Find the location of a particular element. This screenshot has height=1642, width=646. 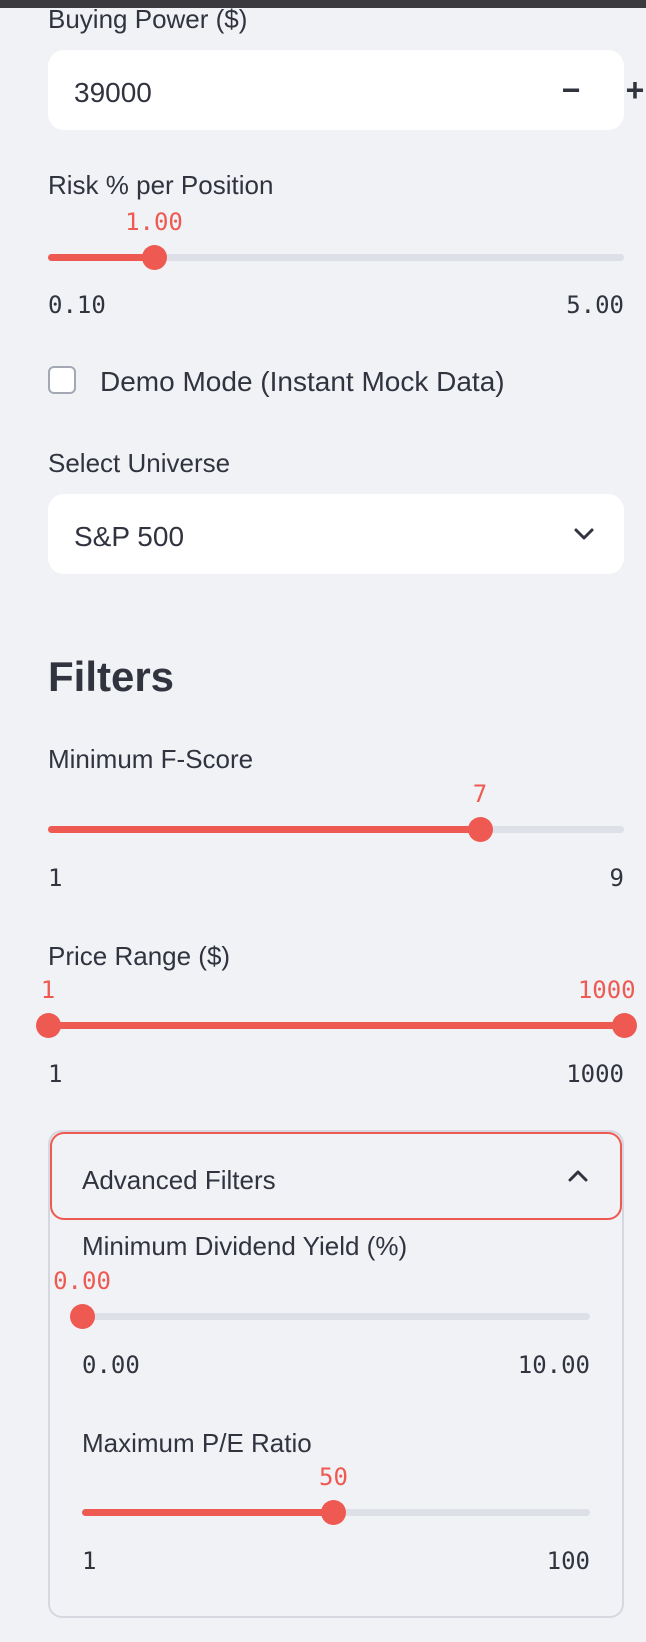

fscore-slider-thumb is located at coordinates (480, 829).